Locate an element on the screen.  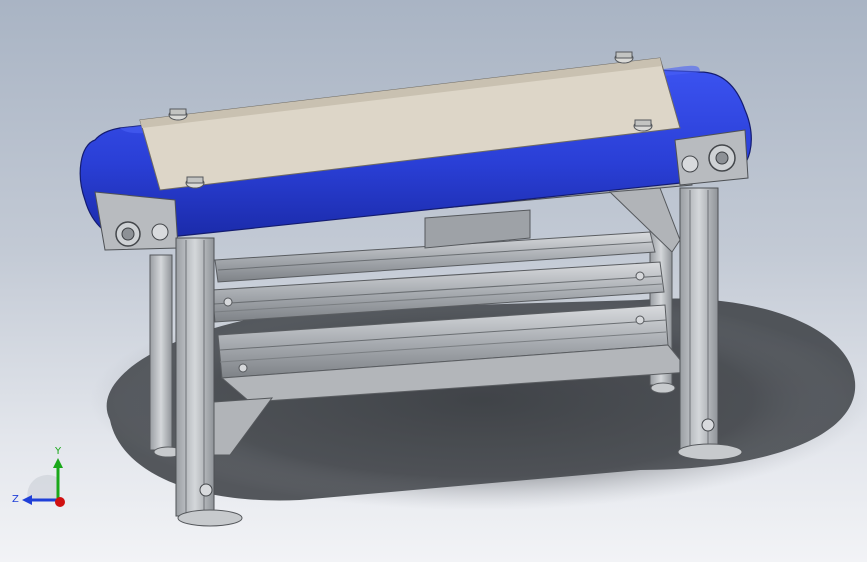
coordinate-triad: Y Z is located at coordinates (38, 476).